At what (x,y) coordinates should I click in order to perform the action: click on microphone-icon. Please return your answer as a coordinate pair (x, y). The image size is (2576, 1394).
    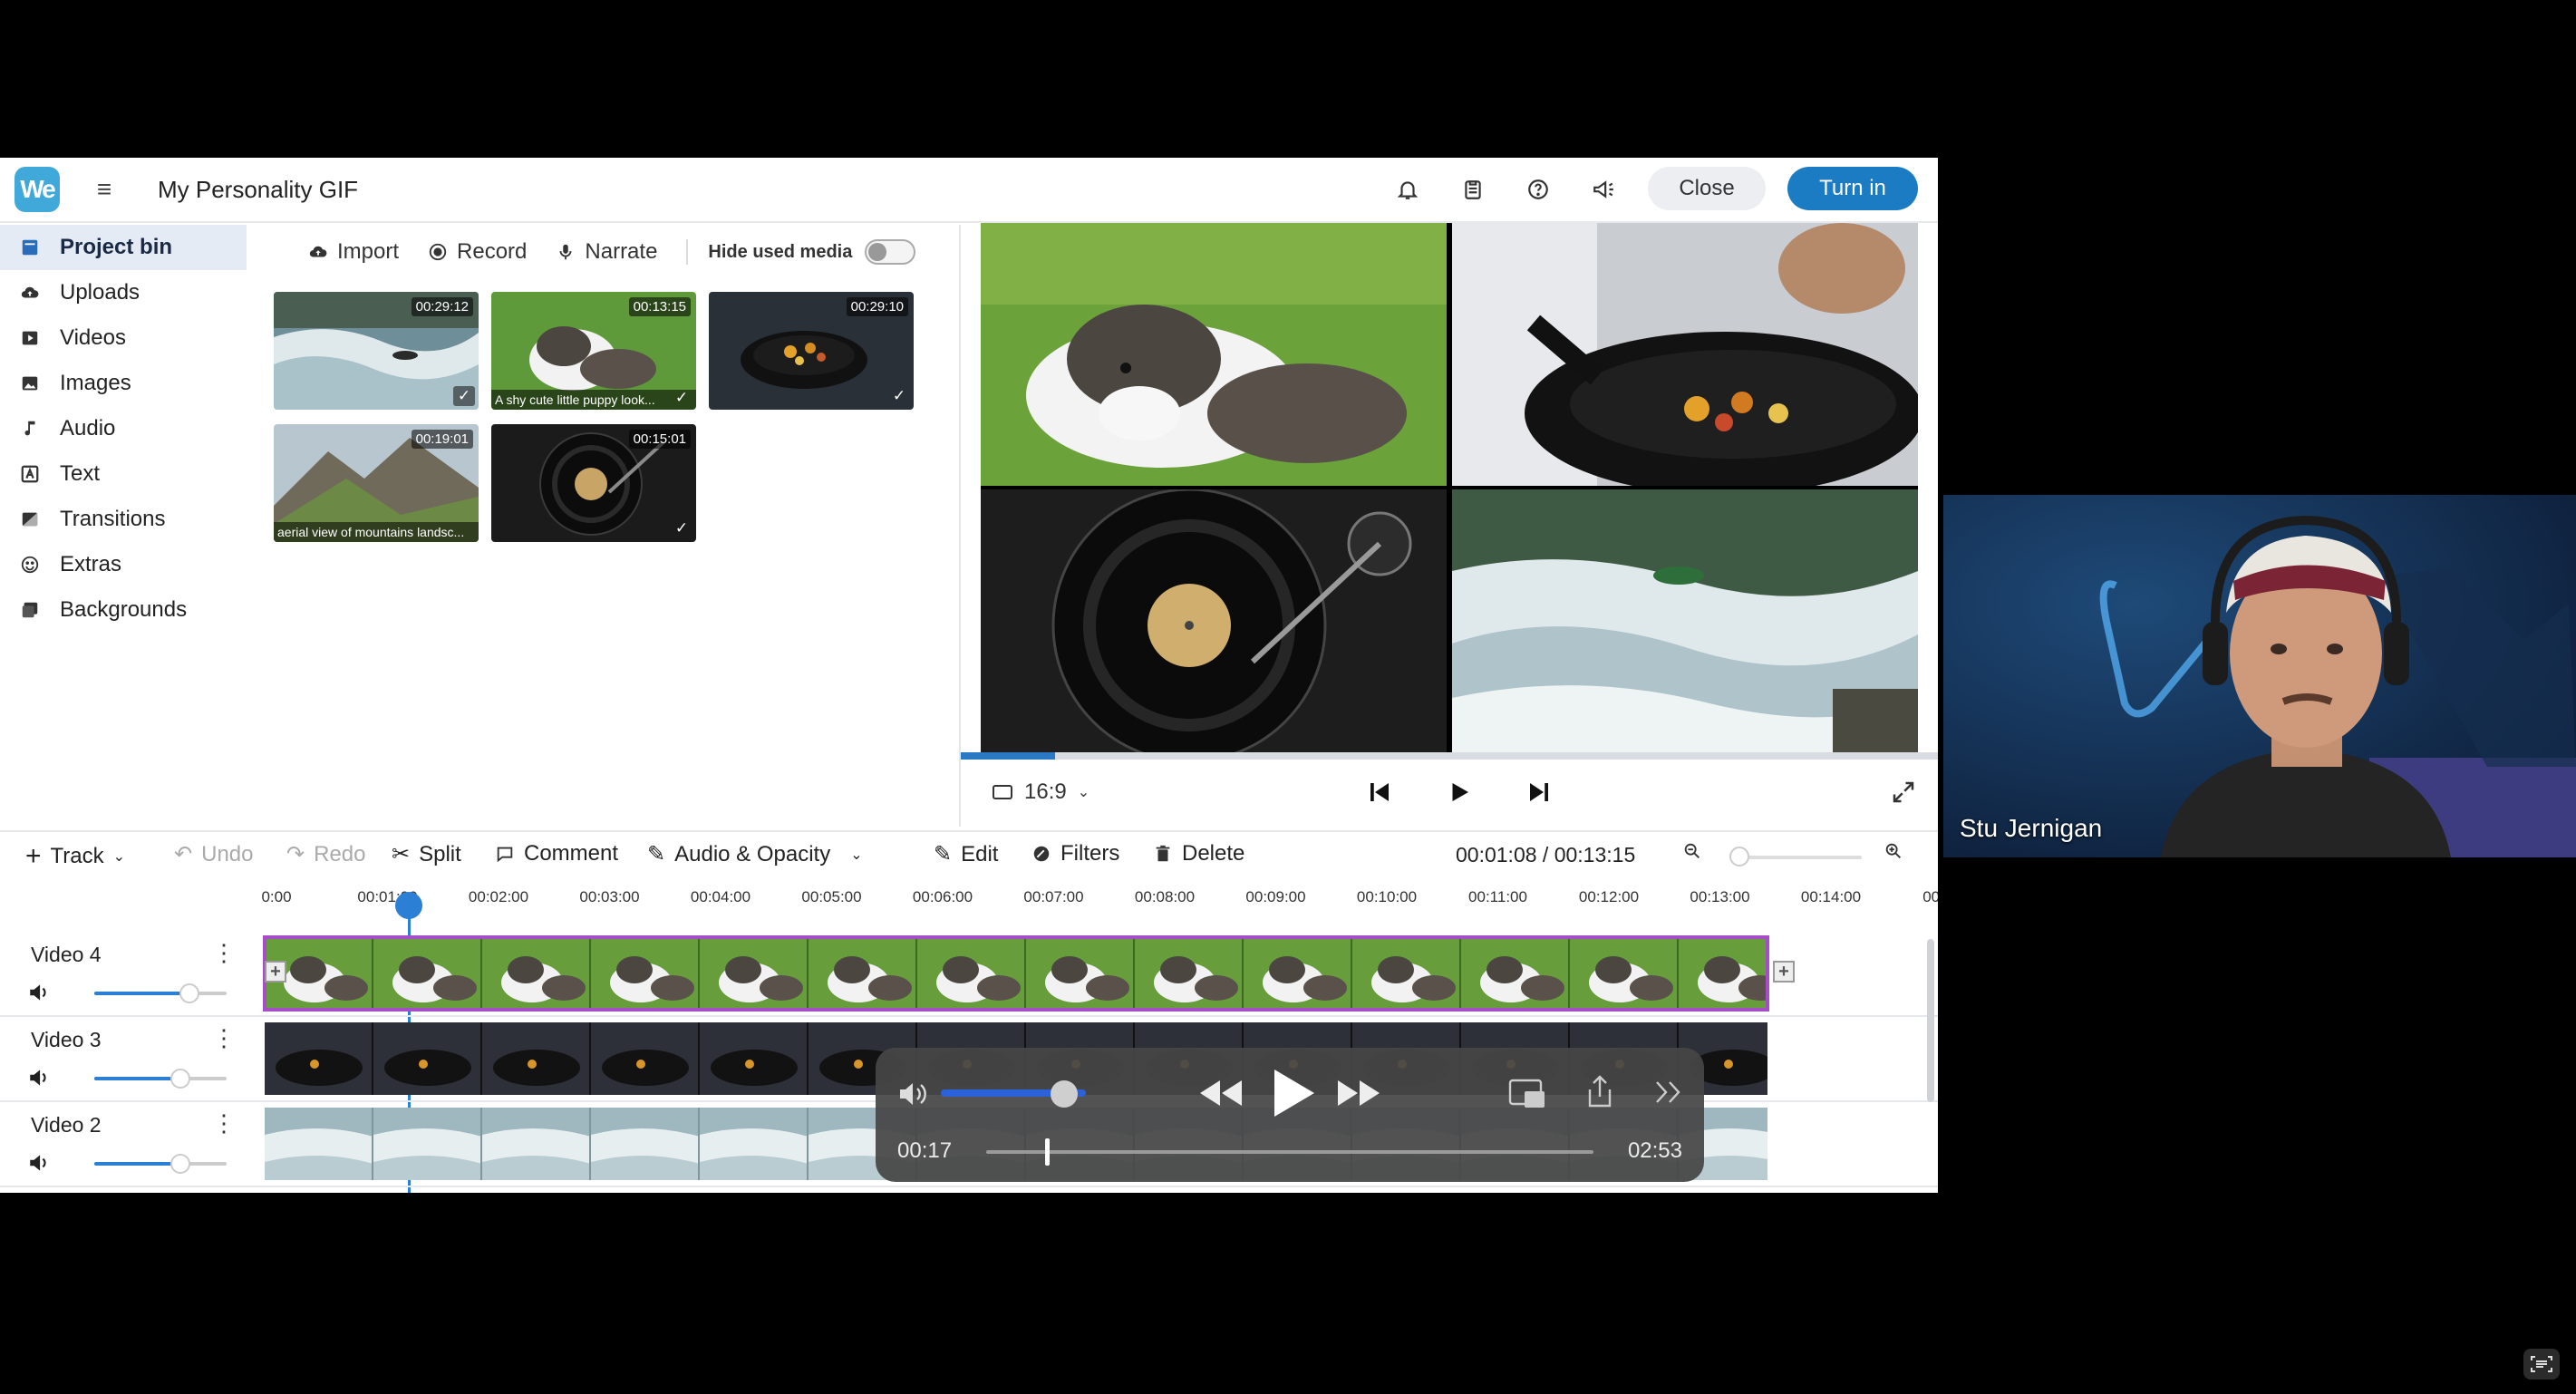
    Looking at the image, I should click on (565, 252).